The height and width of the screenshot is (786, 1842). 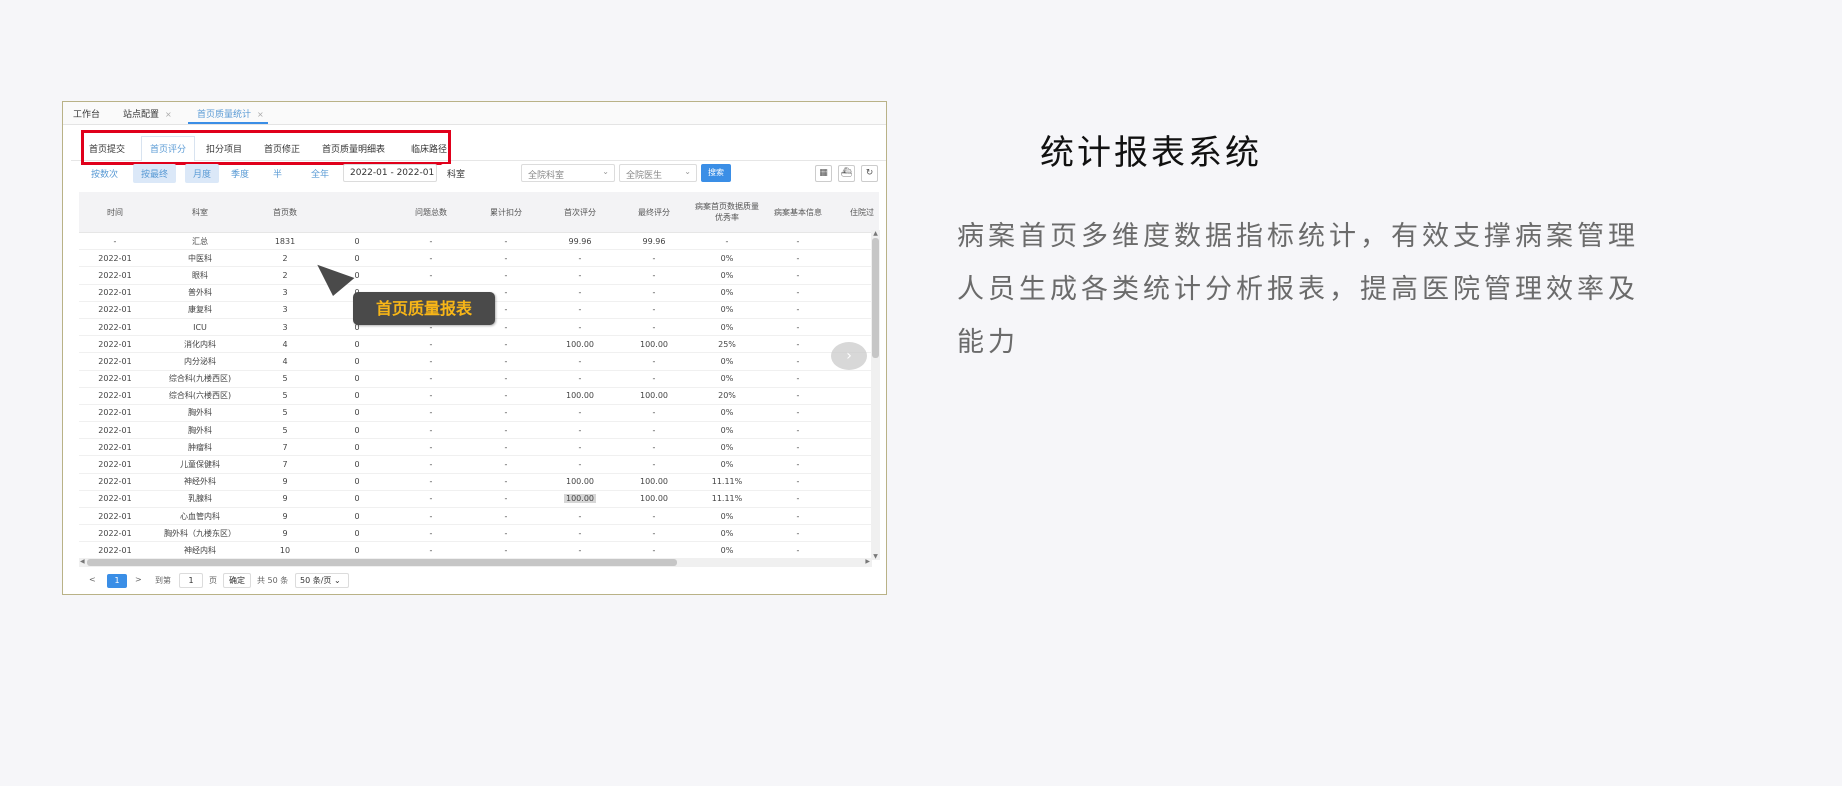 I want to click on table-row: 2022-01 综合科(六楼西区) 5 0- -100.00 100.00 20% -, so click(x=479, y=396).